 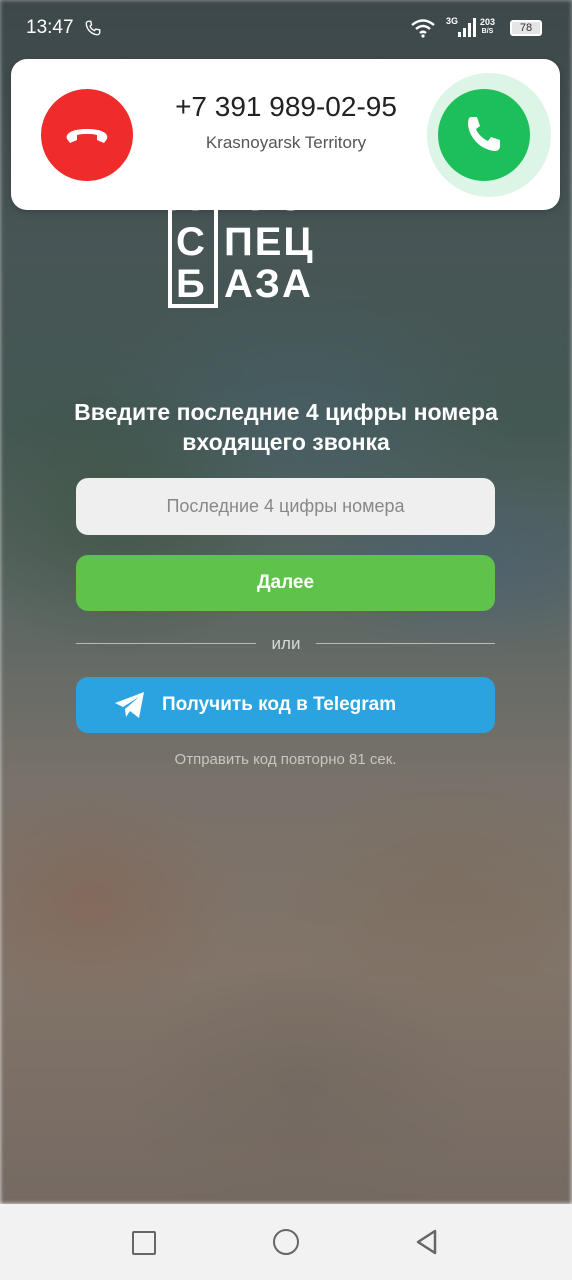 What do you see at coordinates (50, 27) in the screenshot?
I see `status-time: 13:47` at bounding box center [50, 27].